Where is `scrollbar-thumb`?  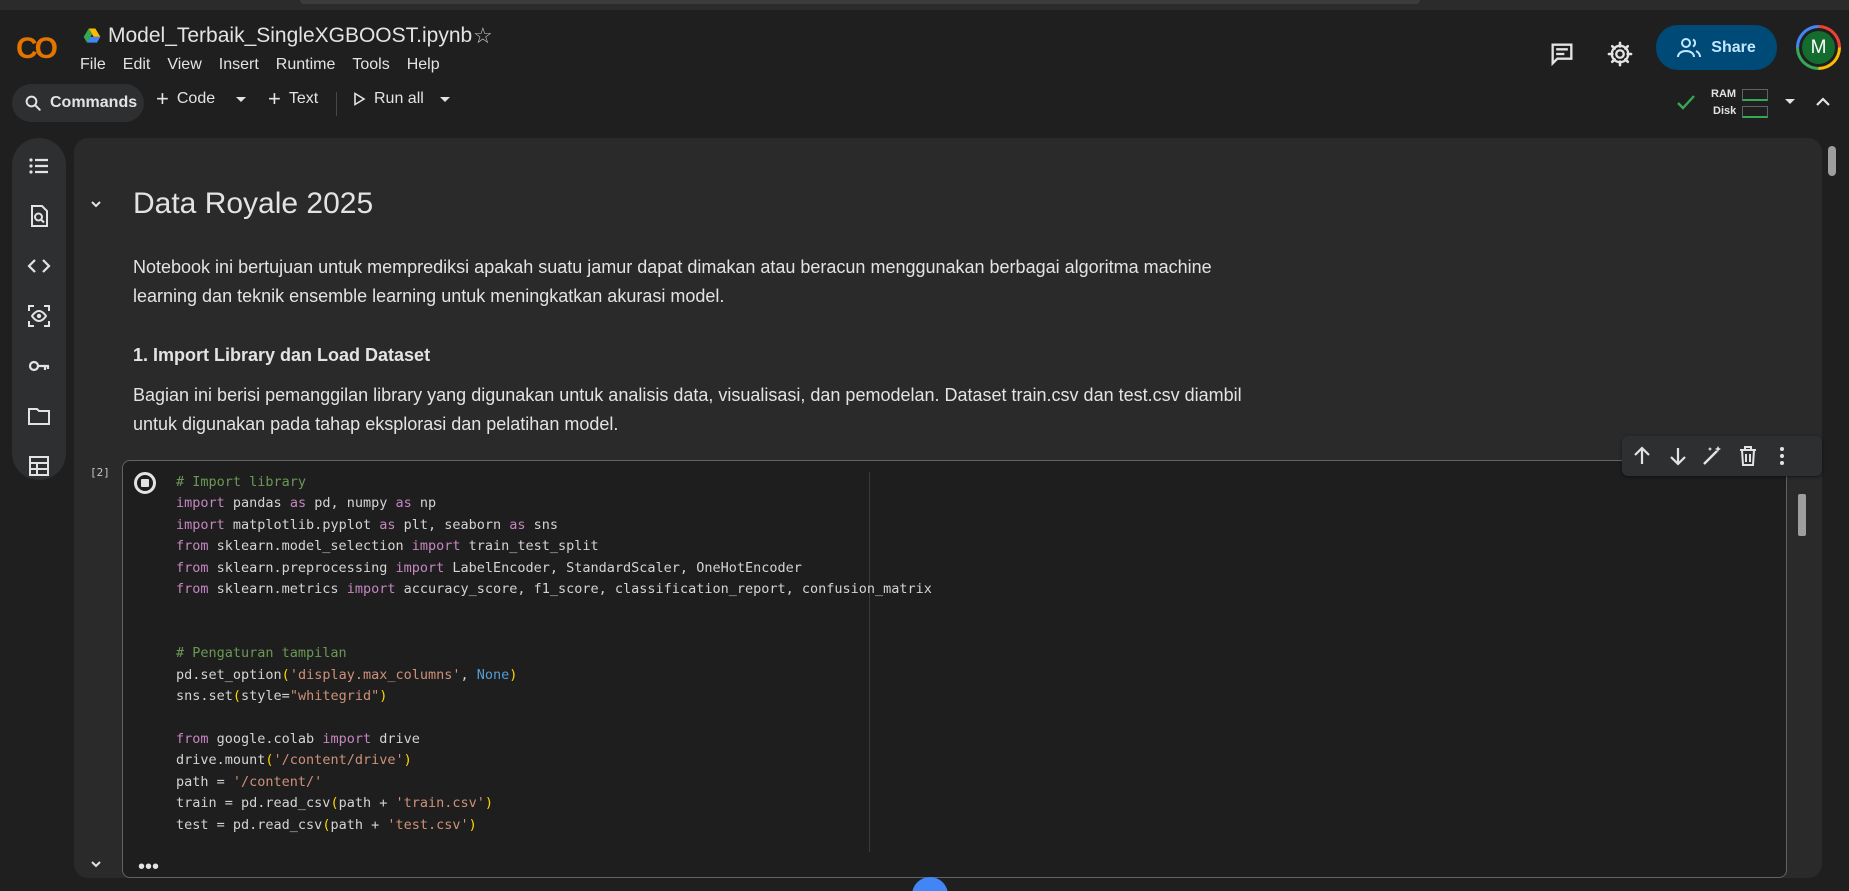 scrollbar-thumb is located at coordinates (1832, 161).